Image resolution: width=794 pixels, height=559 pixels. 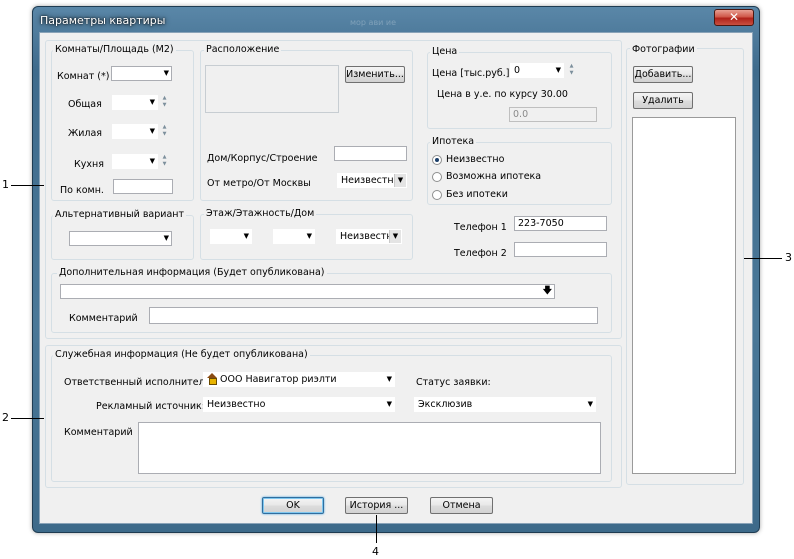 What do you see at coordinates (537, 70) in the screenshot?
I see `price-combo: 0 ▼` at bounding box center [537, 70].